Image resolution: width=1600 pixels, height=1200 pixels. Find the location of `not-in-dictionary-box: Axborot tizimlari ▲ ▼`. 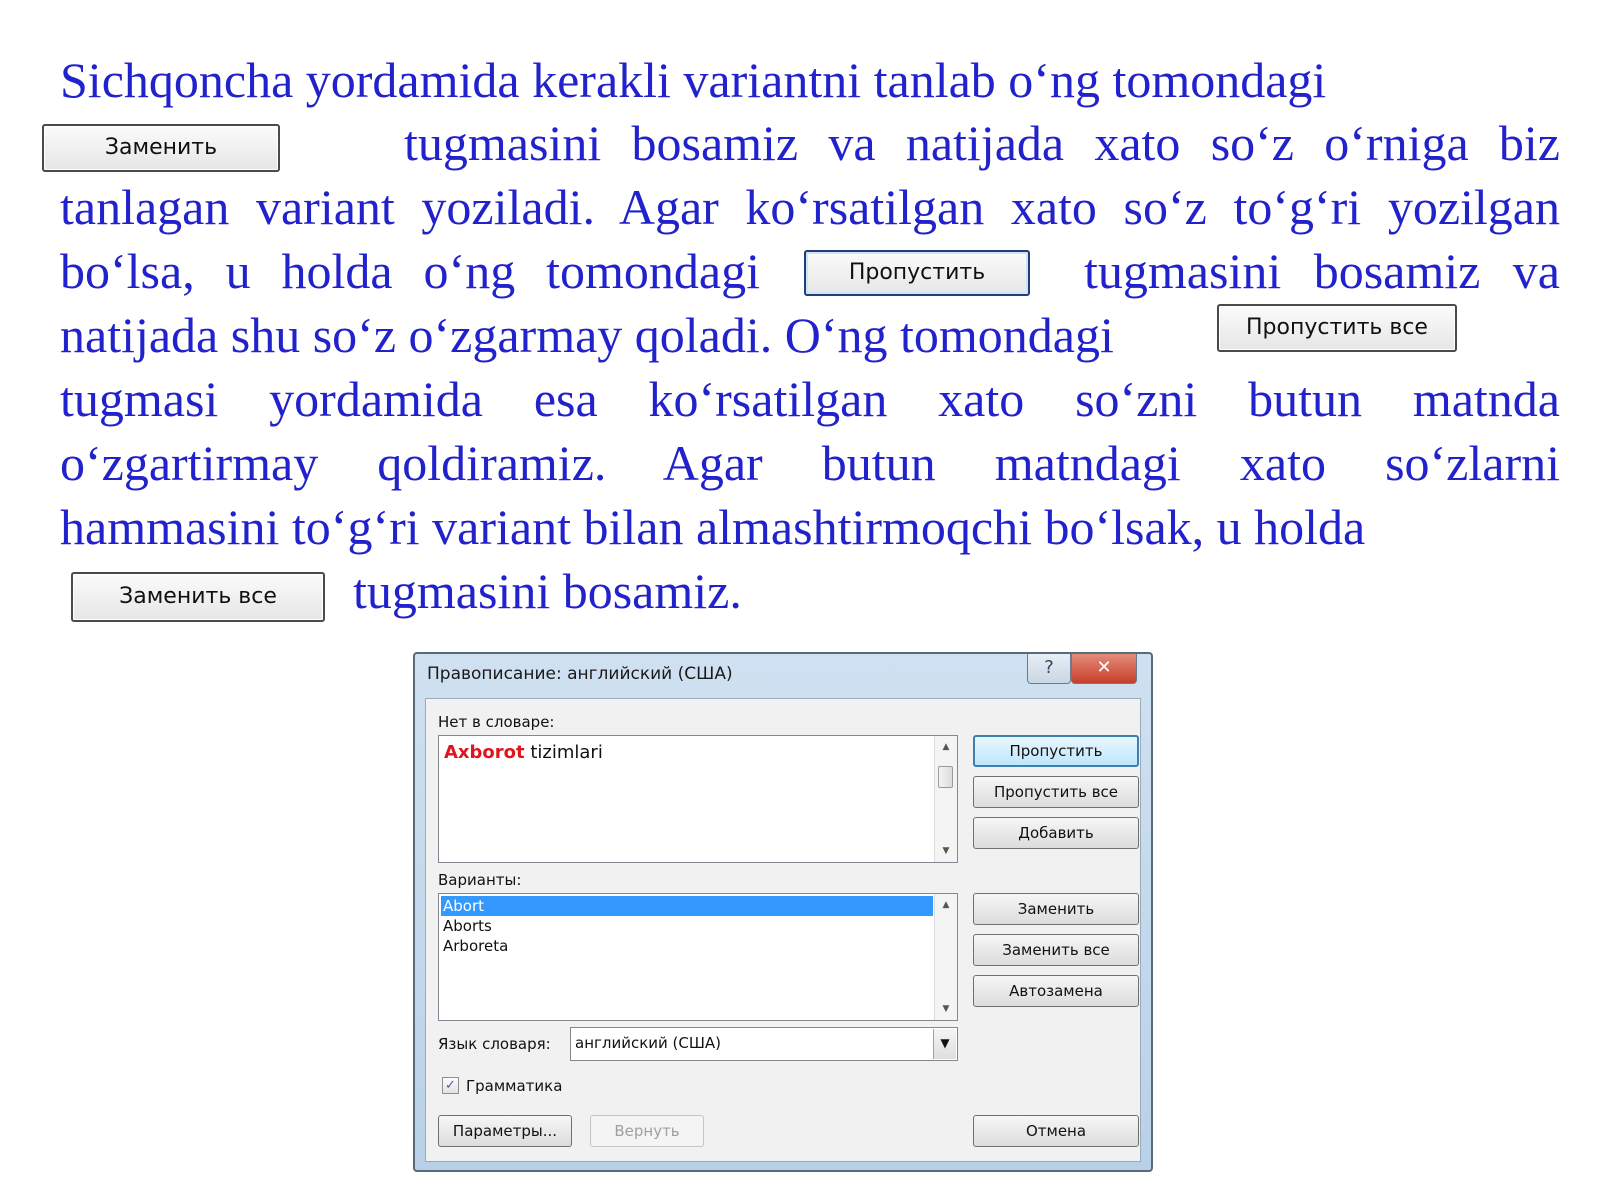

not-in-dictionary-box: Axborot tizimlari ▲ ▼ is located at coordinates (698, 799).